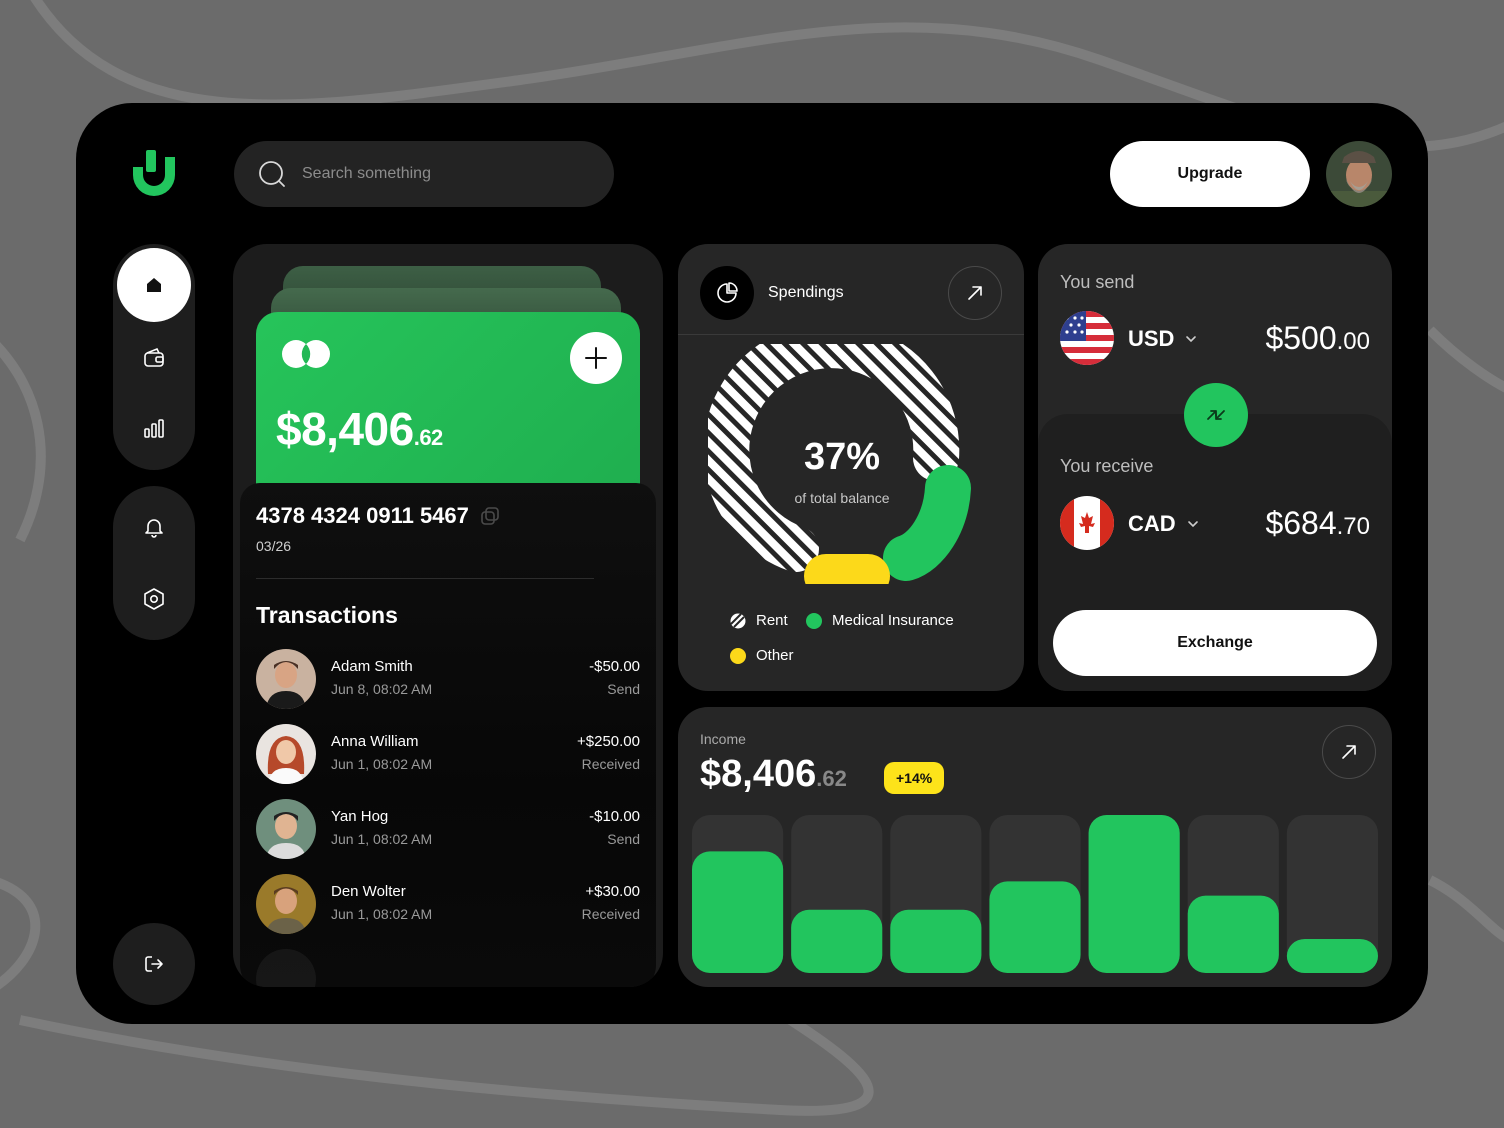 Image resolution: width=1504 pixels, height=1128 pixels. What do you see at coordinates (614, 816) in the screenshot?
I see `transaction-amount: -$10.00` at bounding box center [614, 816].